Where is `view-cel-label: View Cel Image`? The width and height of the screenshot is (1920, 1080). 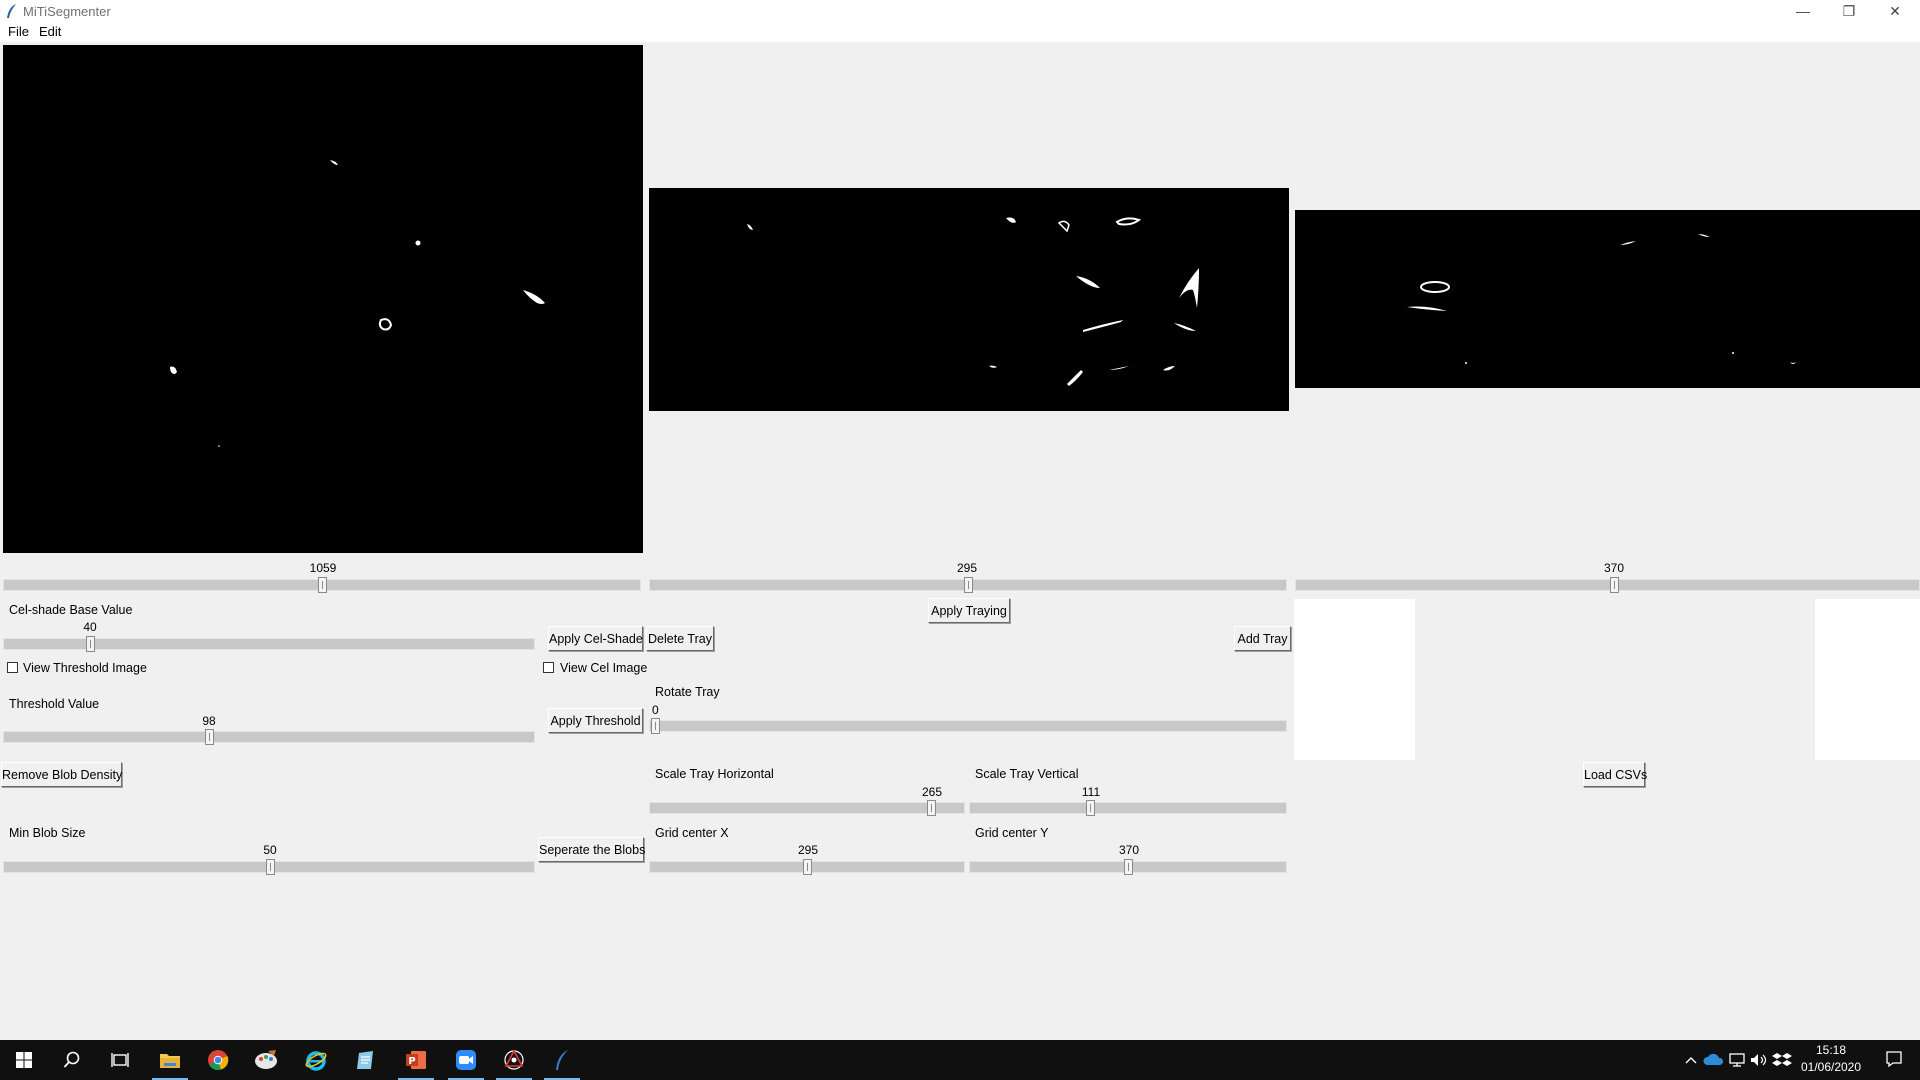
view-cel-label: View Cel Image is located at coordinates (604, 668).